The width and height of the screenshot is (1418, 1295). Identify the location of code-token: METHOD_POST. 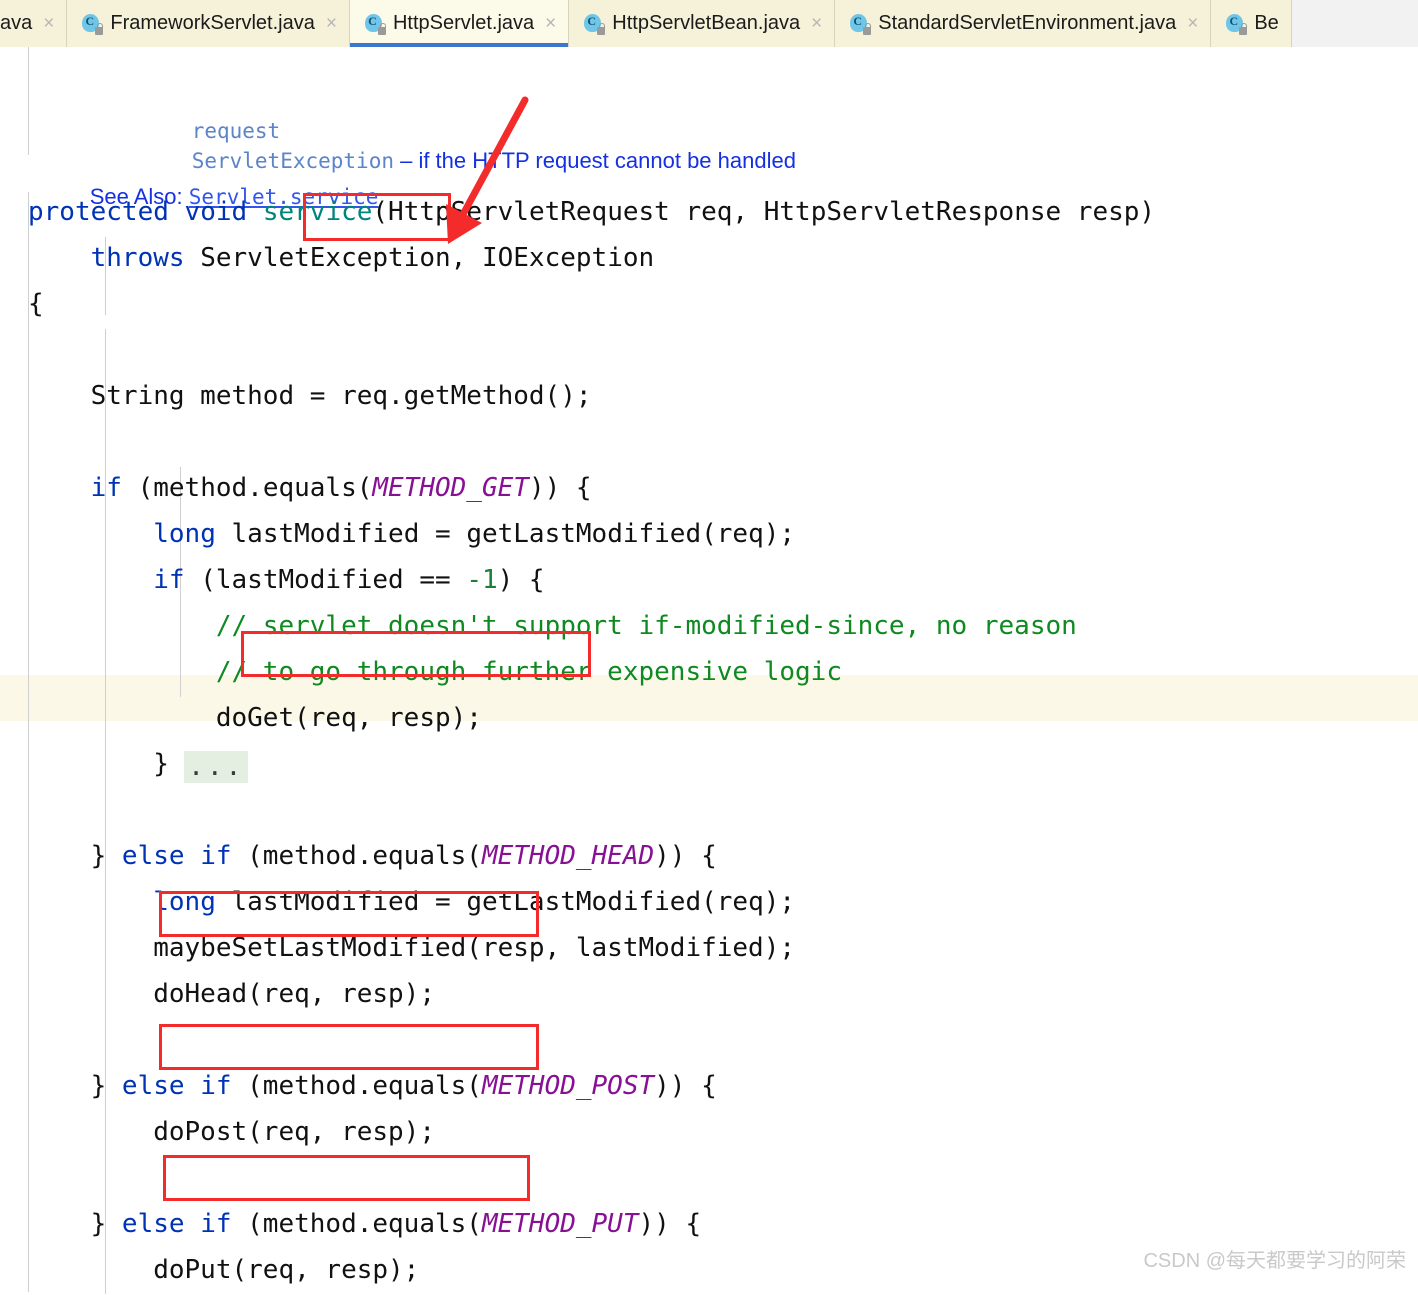
(568, 1086).